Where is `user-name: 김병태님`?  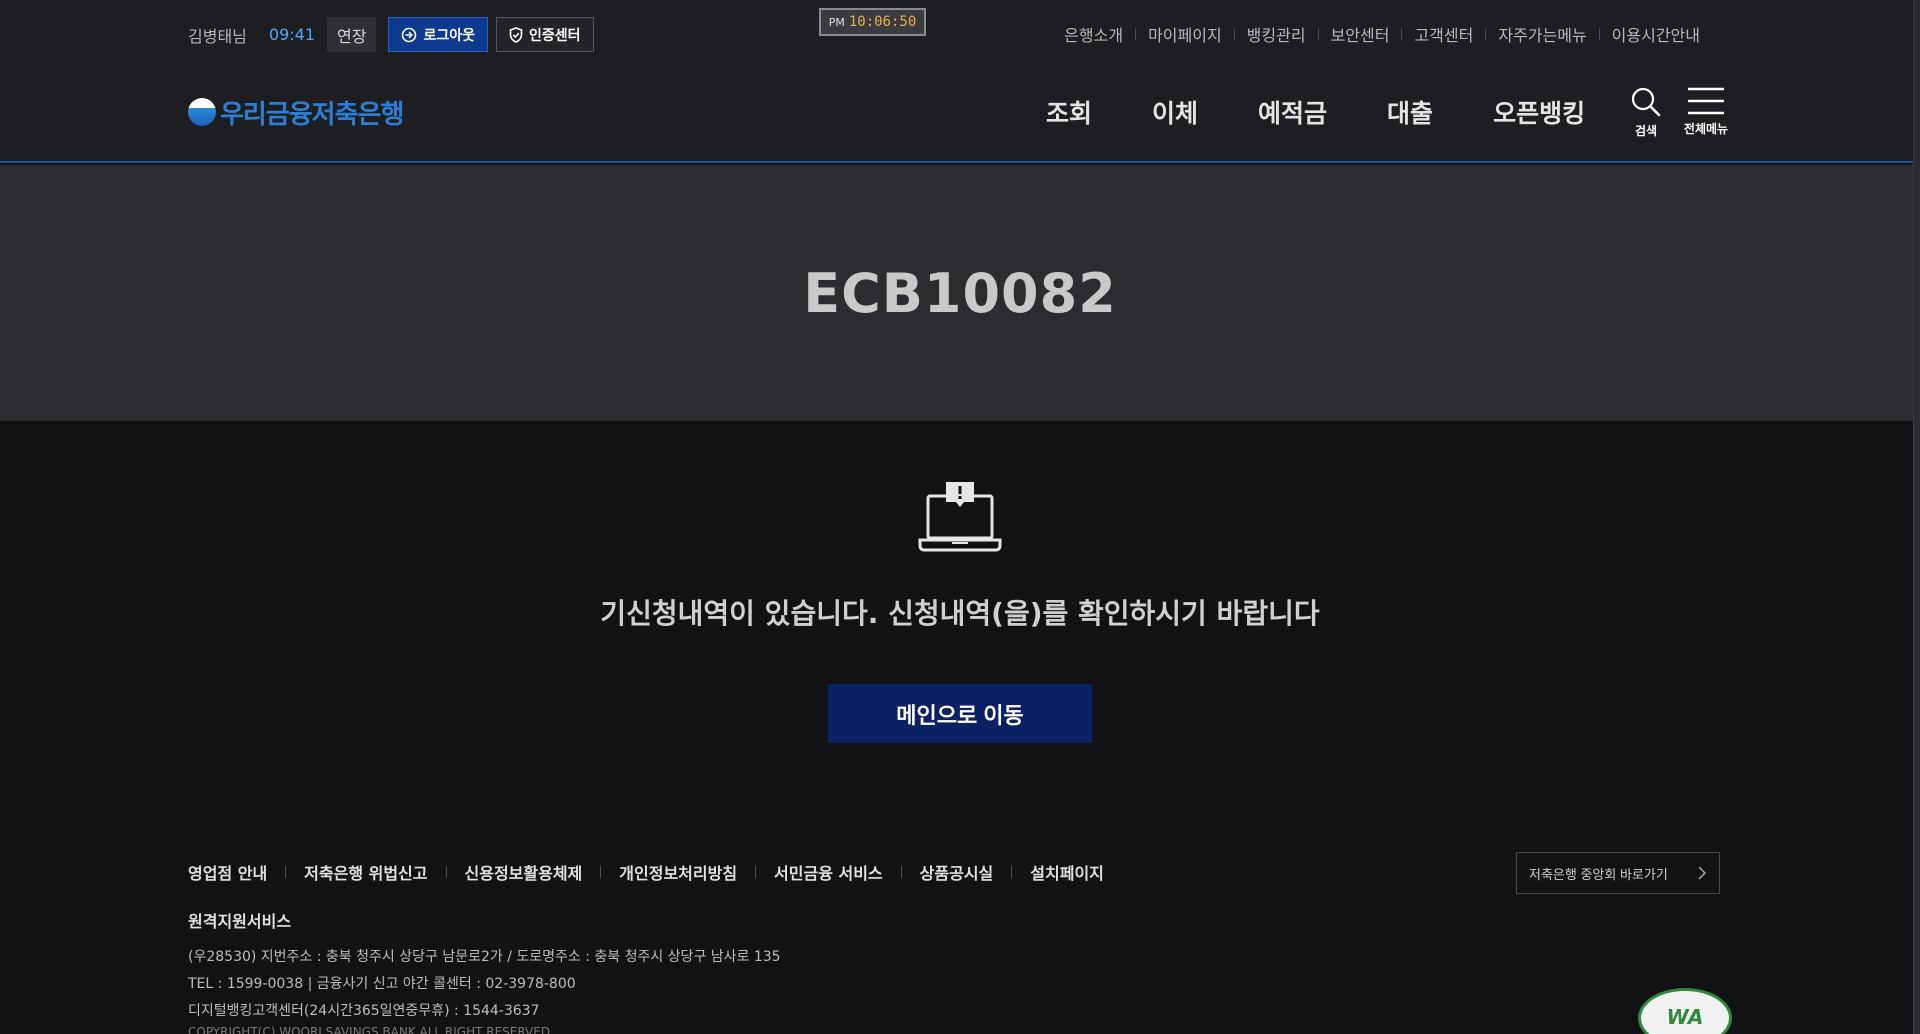
user-name: 김병태님 is located at coordinates (217, 36).